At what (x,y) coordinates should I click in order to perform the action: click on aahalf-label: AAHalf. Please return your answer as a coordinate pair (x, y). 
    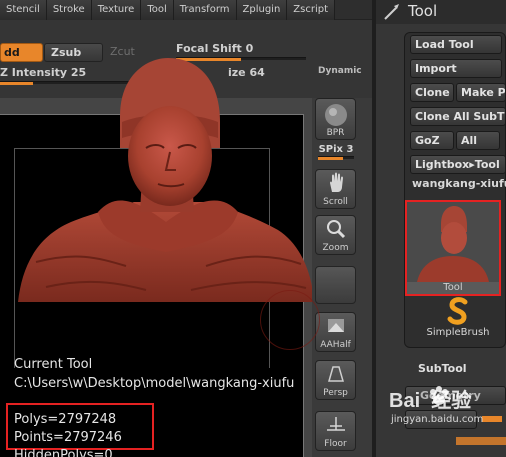
    Looking at the image, I should click on (335, 345).